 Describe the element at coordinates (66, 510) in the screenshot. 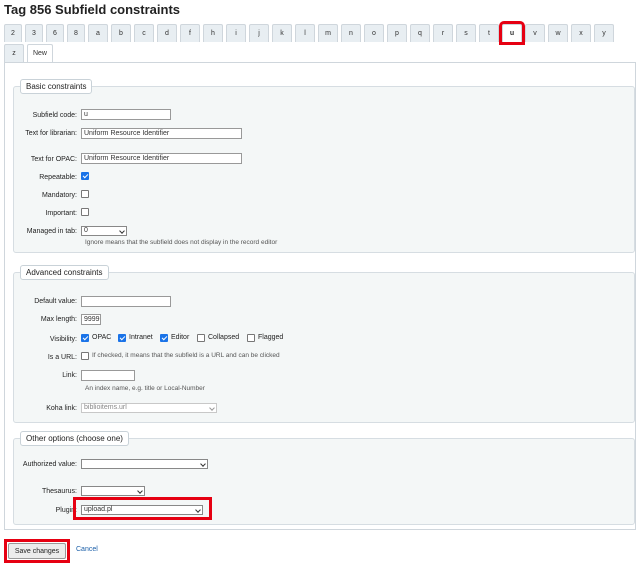

I see `plugin-label: Plugin:` at that location.